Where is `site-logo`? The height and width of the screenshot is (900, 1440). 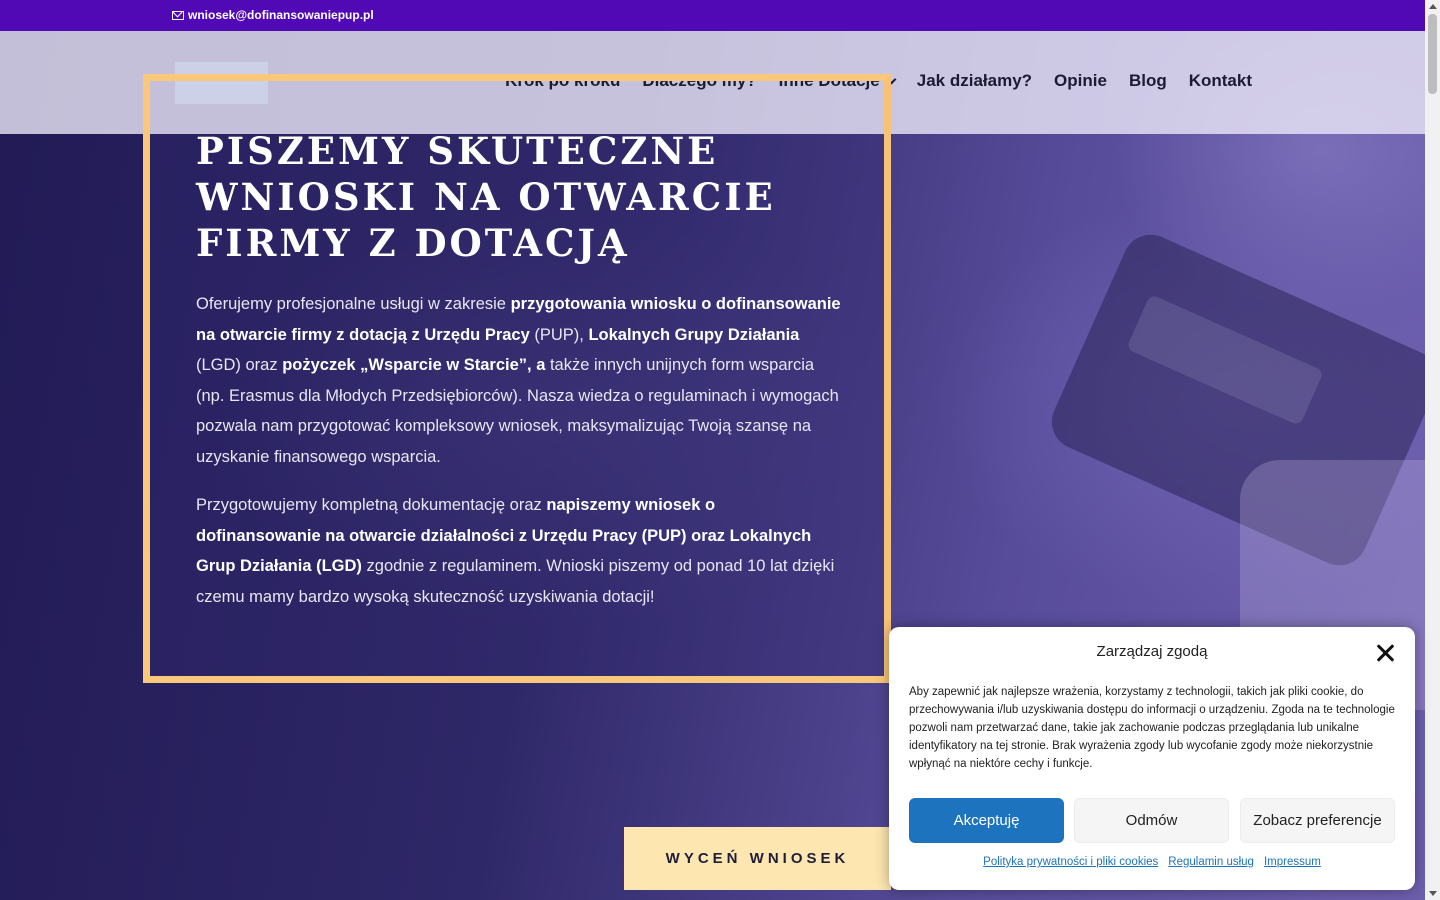 site-logo is located at coordinates (221, 83).